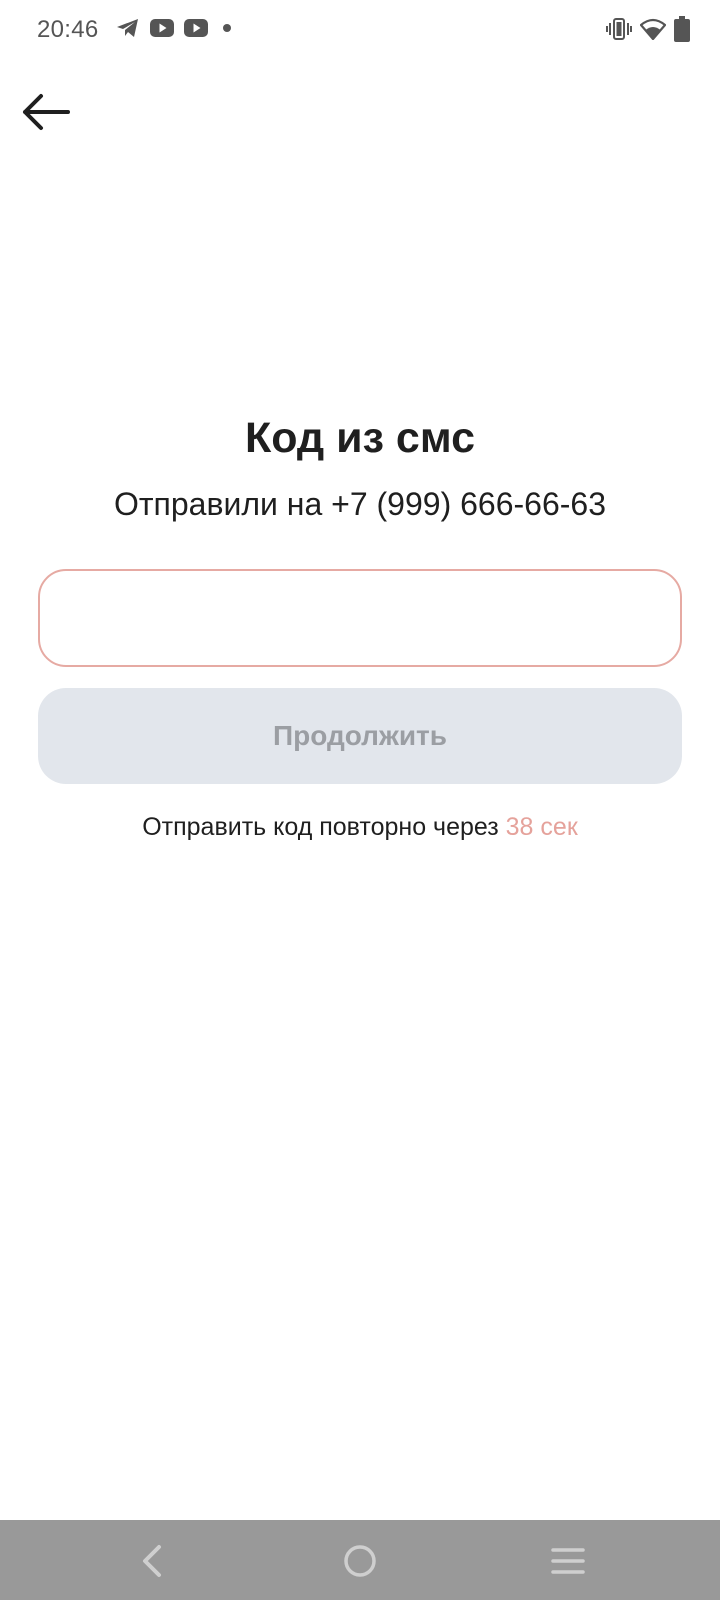 The width and height of the screenshot is (720, 1600). I want to click on arrow-left-icon, so click(46, 112).